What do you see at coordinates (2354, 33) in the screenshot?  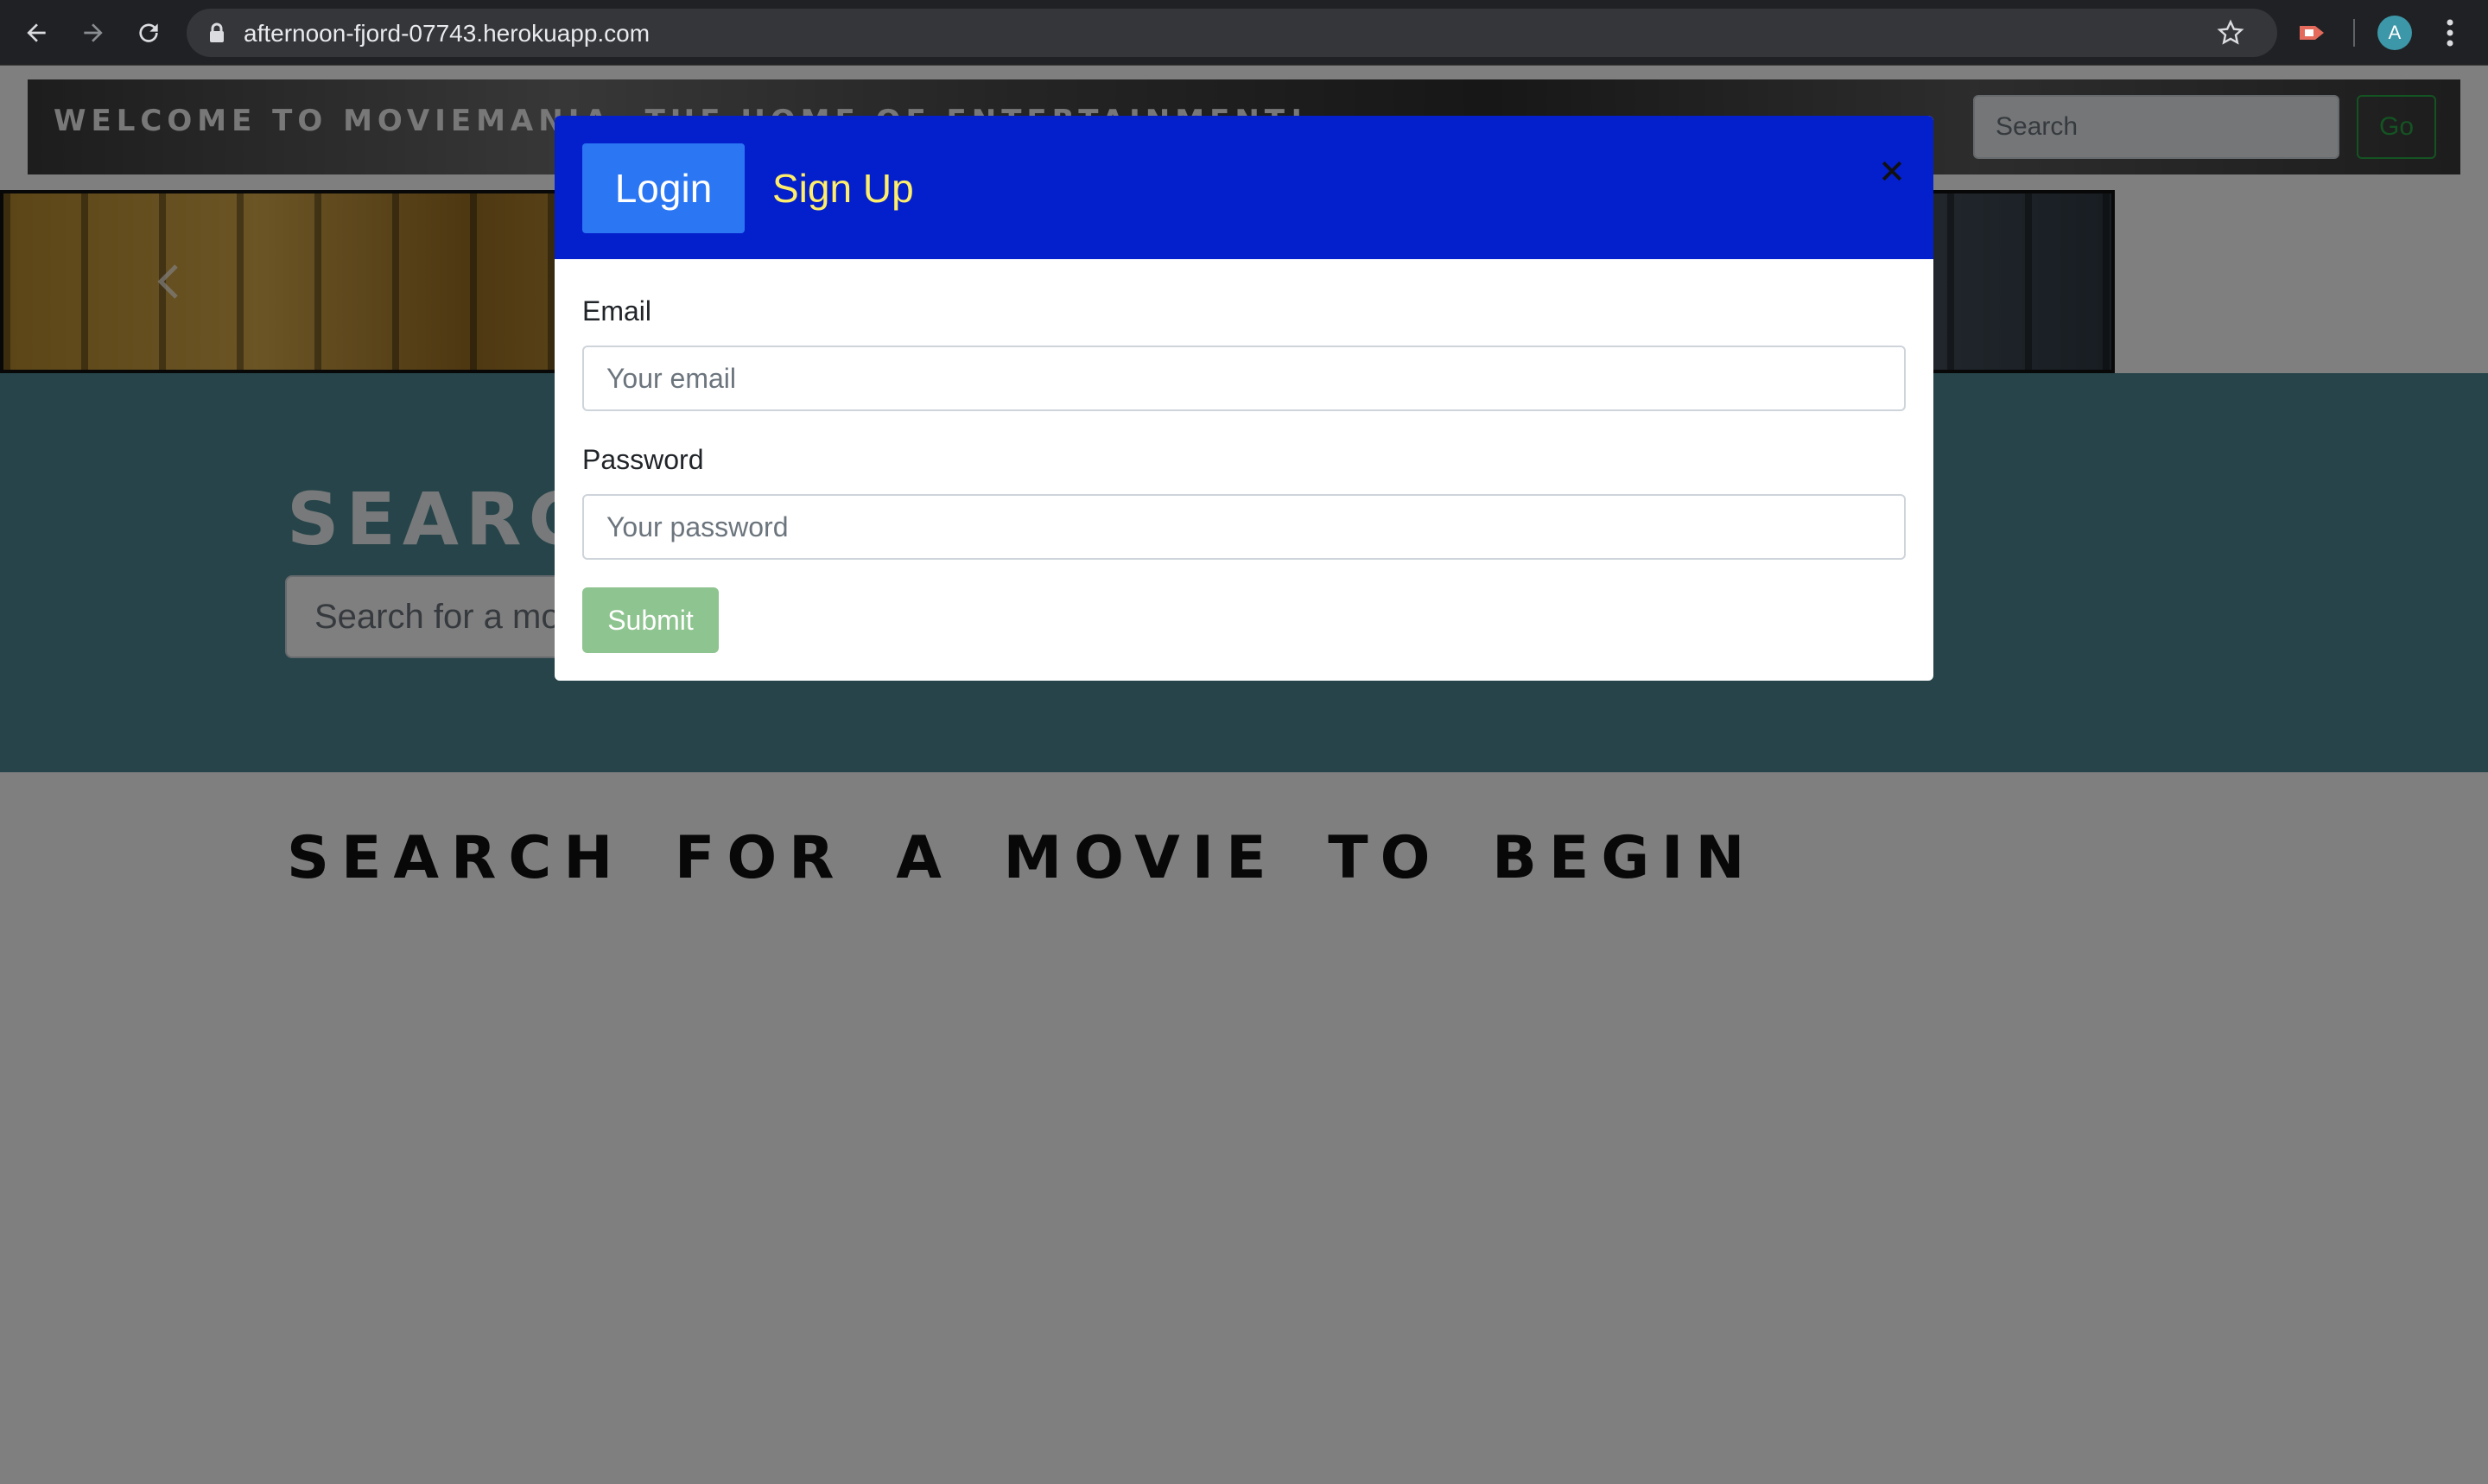 I see `toolbar-divider` at bounding box center [2354, 33].